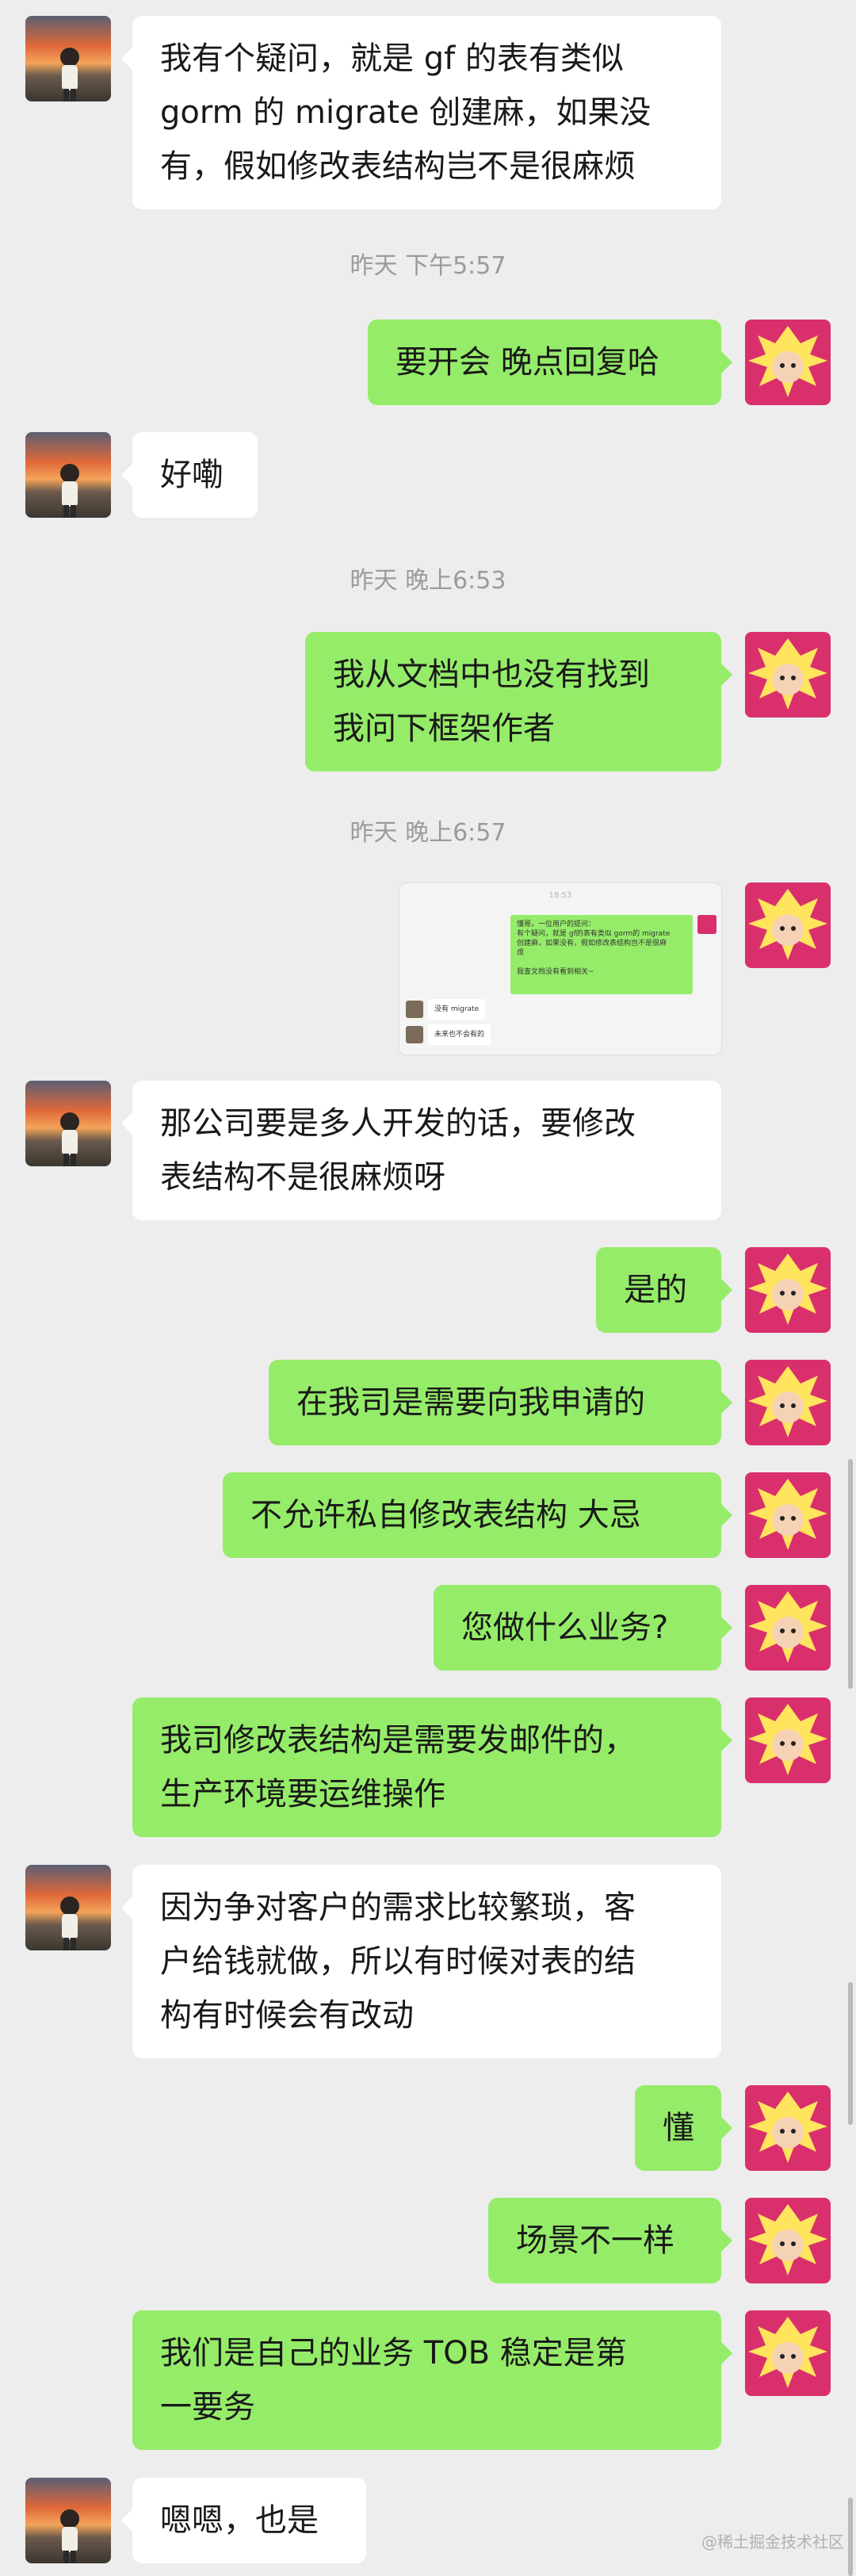  Describe the element at coordinates (595, 2240) in the screenshot. I see `message-text: 场景不一样` at that location.